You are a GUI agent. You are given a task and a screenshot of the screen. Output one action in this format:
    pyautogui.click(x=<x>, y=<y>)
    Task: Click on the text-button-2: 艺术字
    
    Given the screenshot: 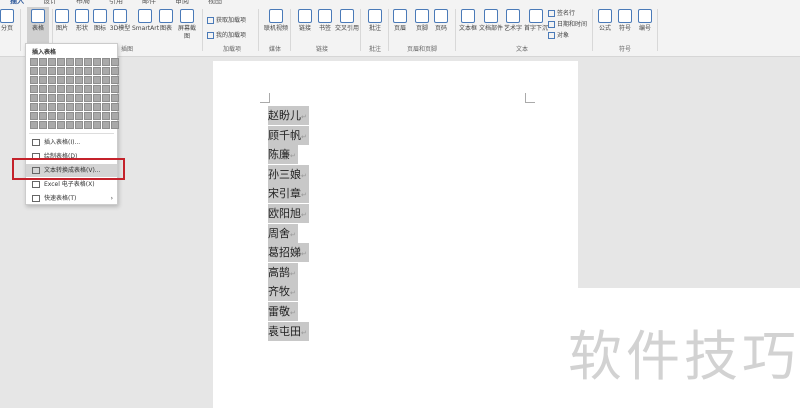 What is the action you would take?
    pyautogui.click(x=513, y=21)
    